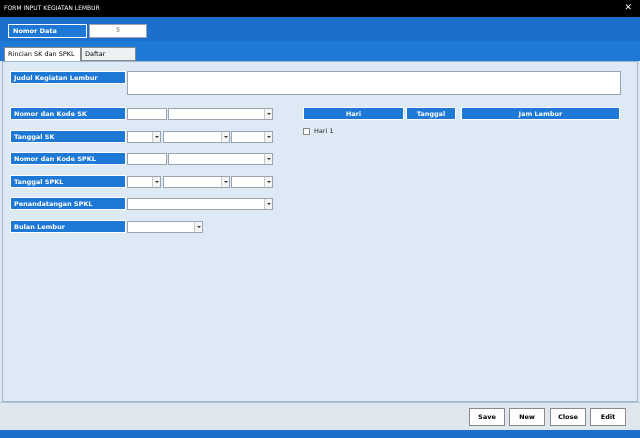 The height and width of the screenshot is (438, 640). What do you see at coordinates (68, 203) in the screenshot?
I see `penandatangan-spkl-label: Penandatangan SPKL` at bounding box center [68, 203].